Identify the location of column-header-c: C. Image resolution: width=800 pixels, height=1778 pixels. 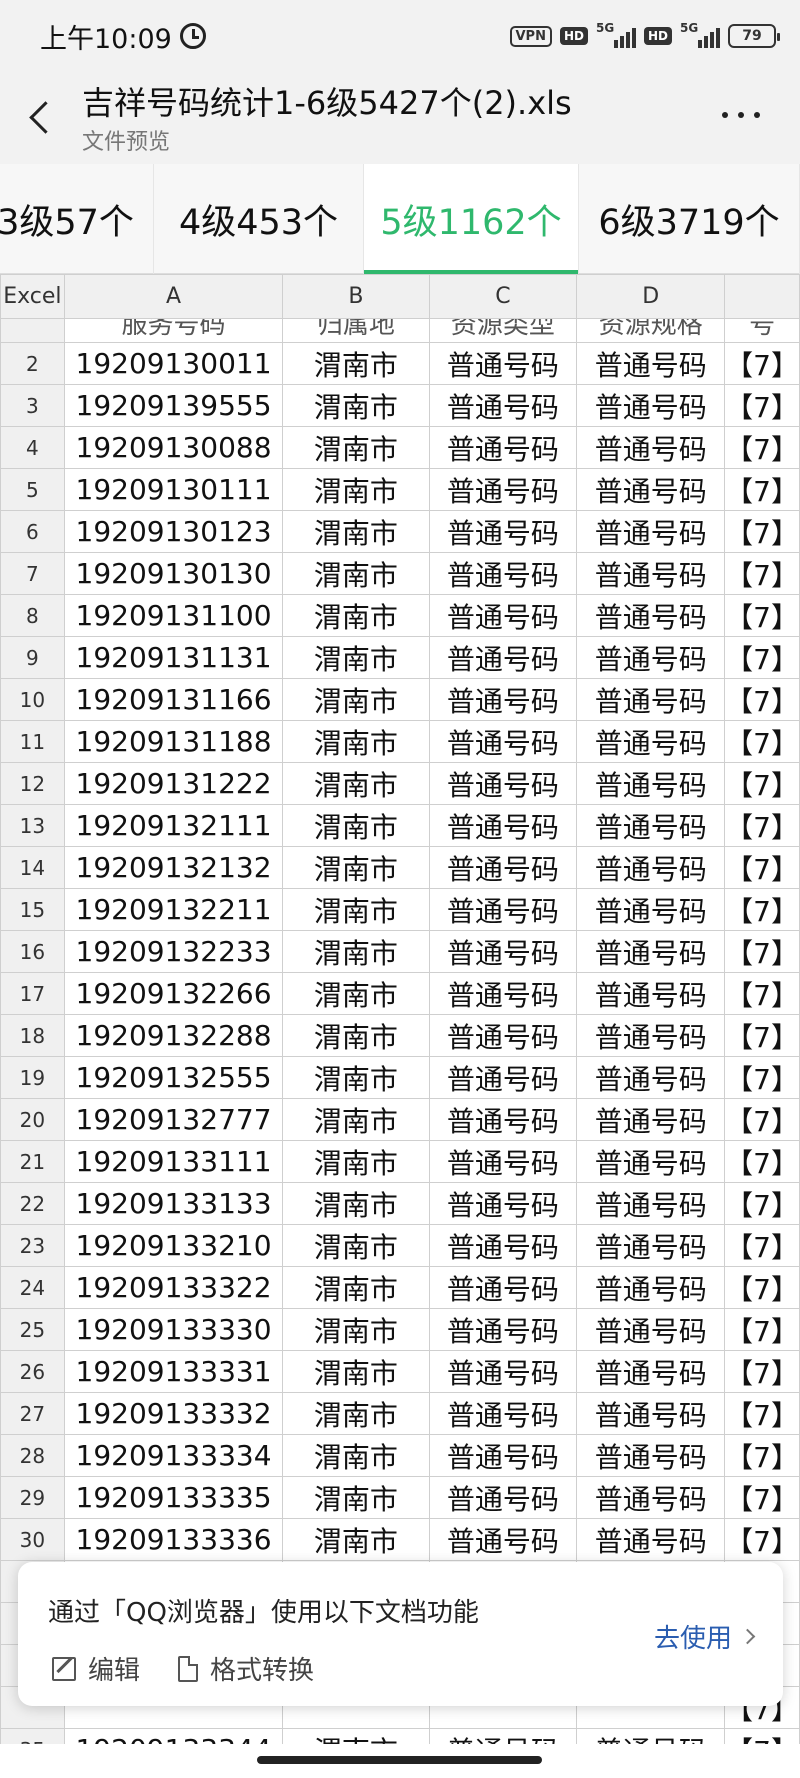
(503, 296).